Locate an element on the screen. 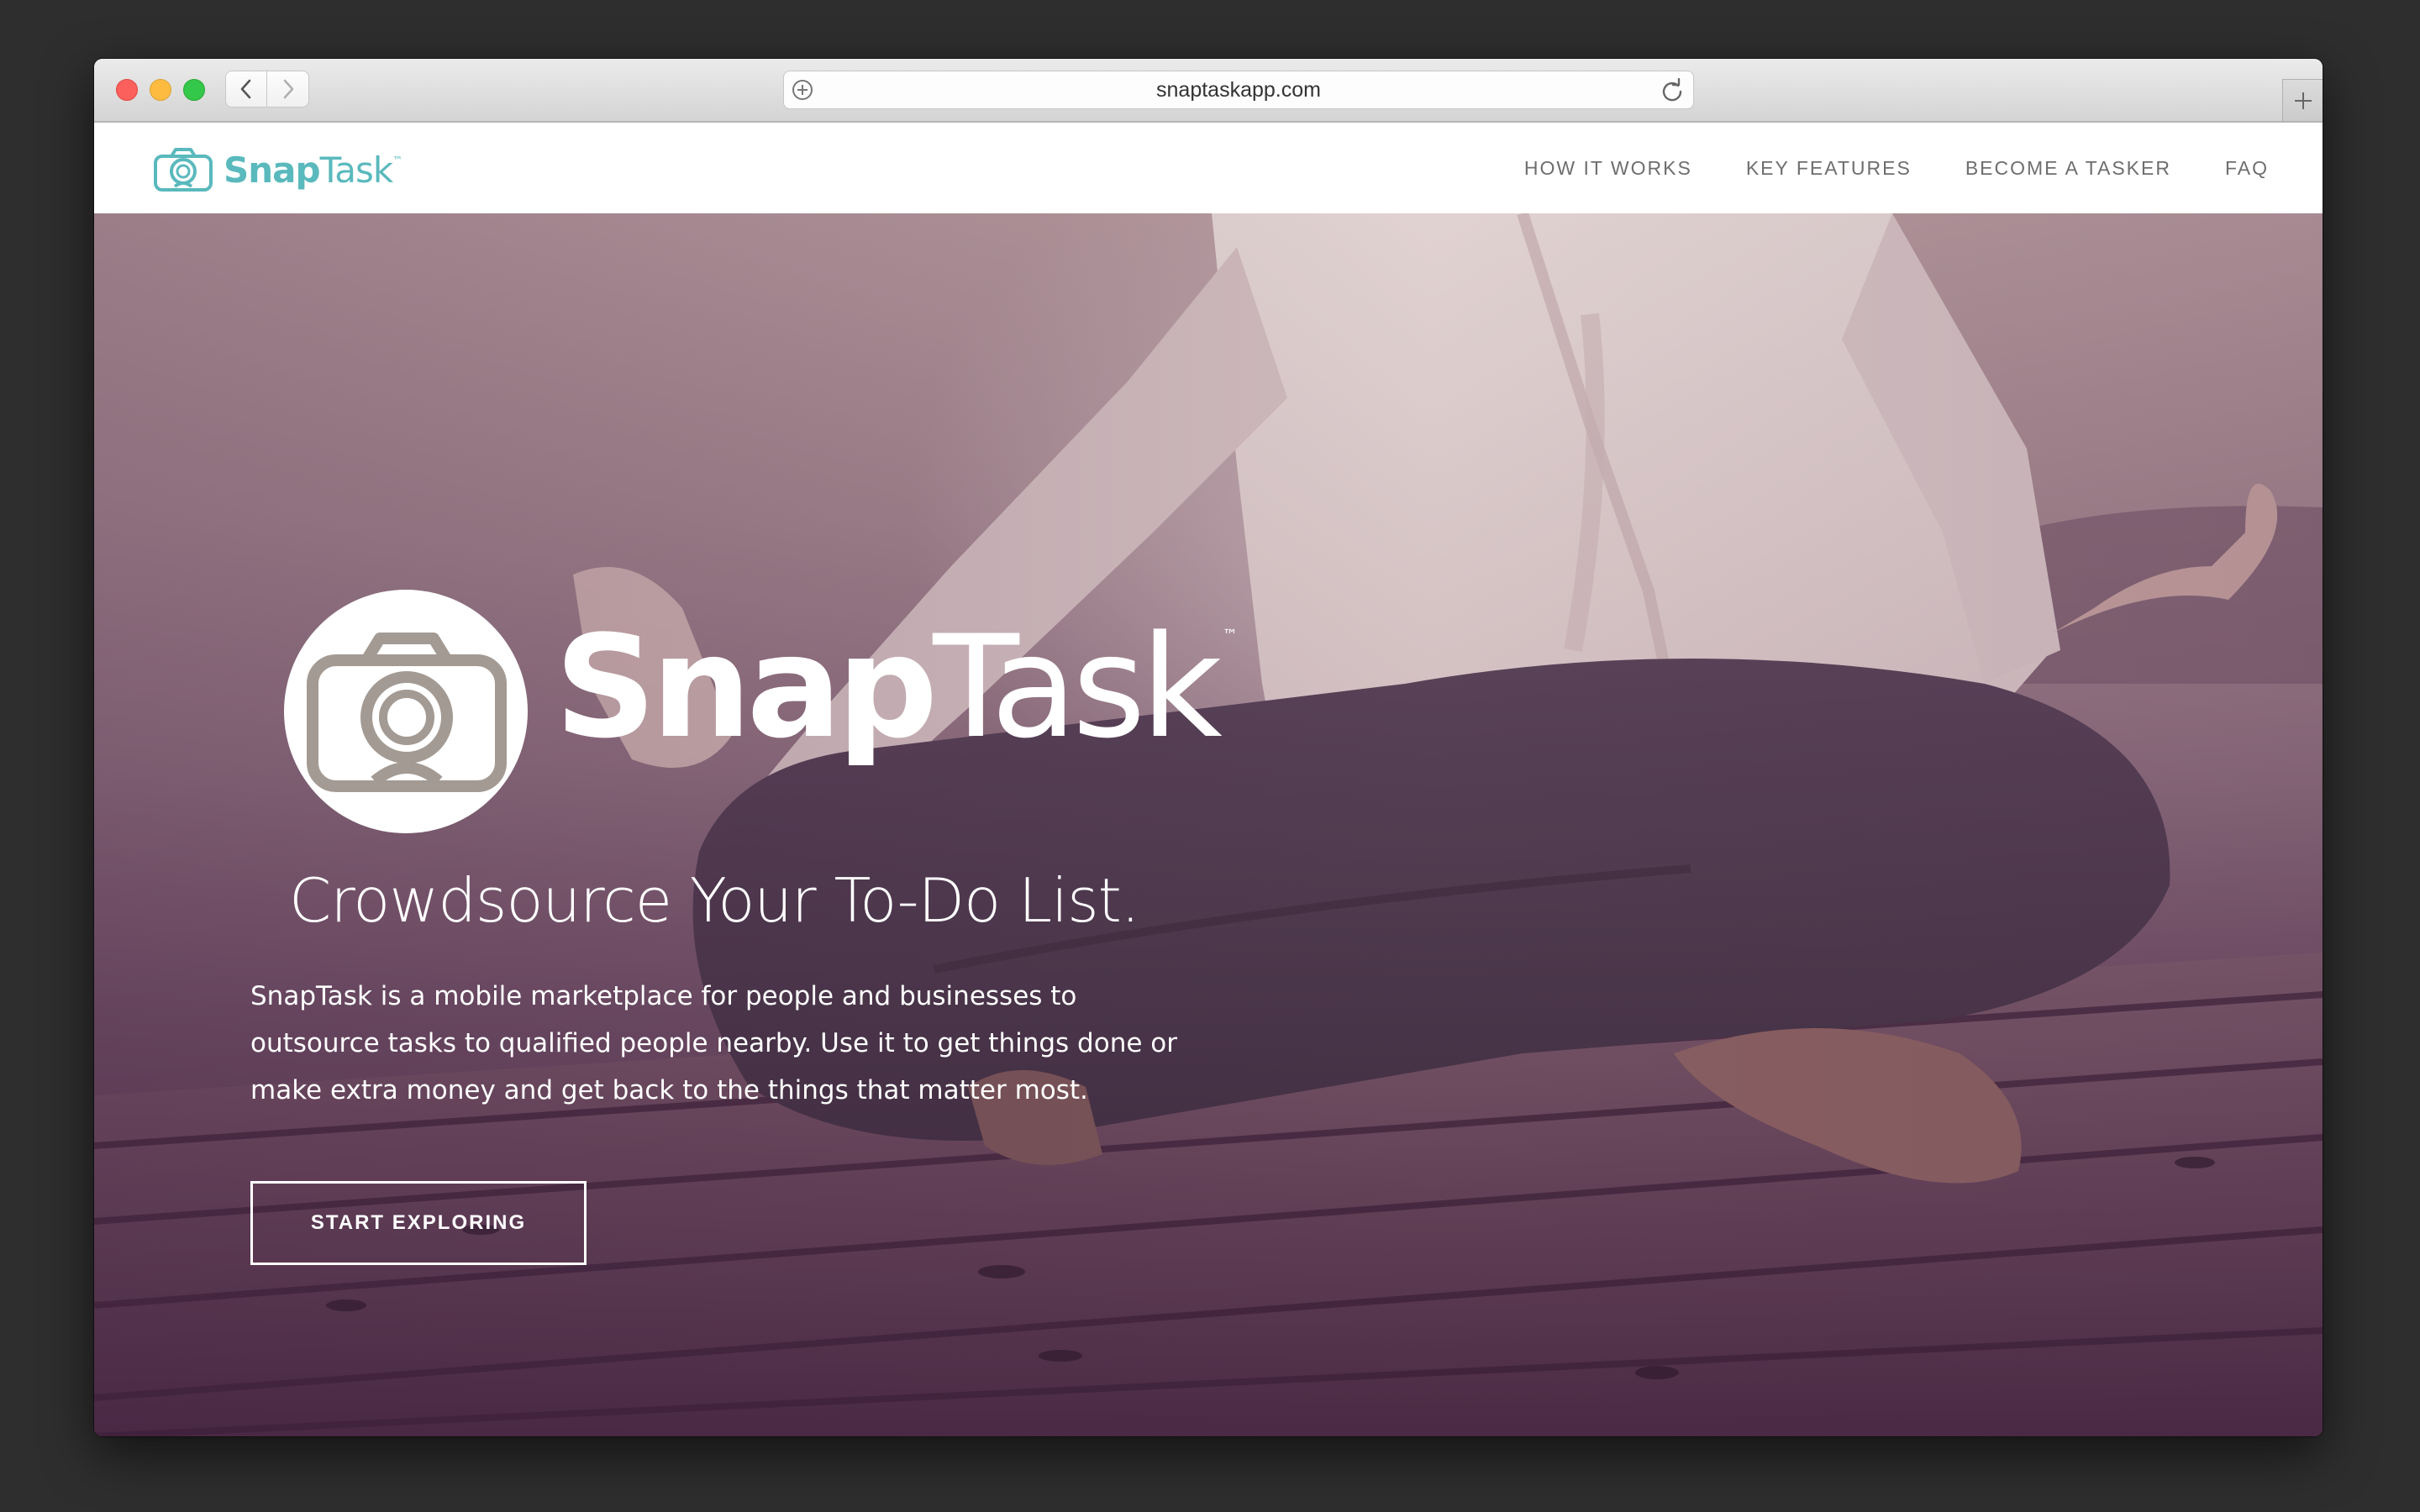 This screenshot has height=1512, width=2420. header-brand-tm: ™ is located at coordinates (397, 160).